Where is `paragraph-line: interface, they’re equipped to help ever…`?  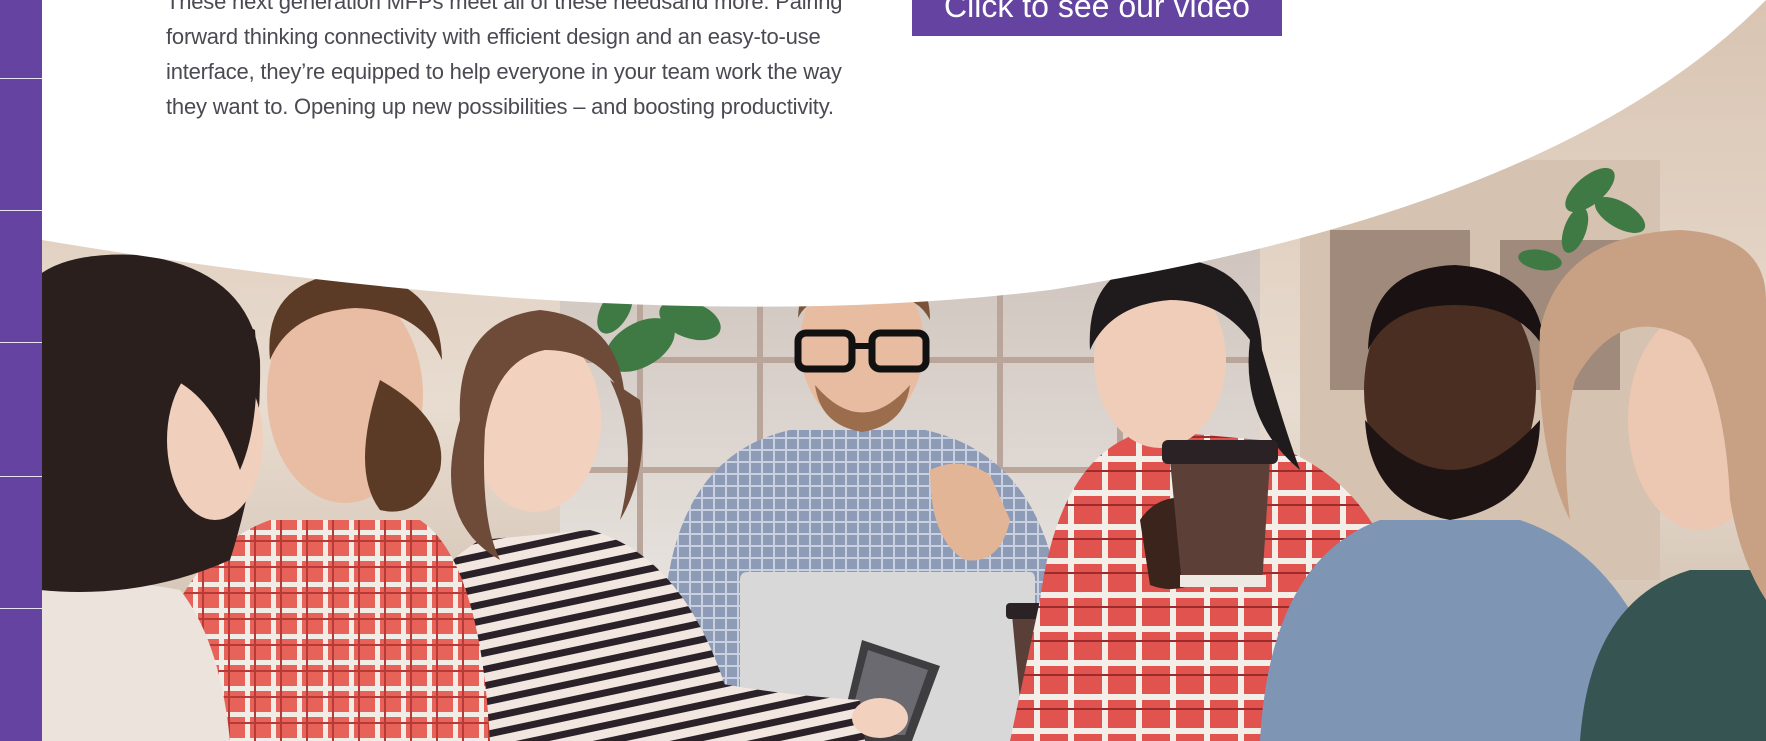 paragraph-line: interface, they’re equipped to help ever… is located at coordinates (504, 71).